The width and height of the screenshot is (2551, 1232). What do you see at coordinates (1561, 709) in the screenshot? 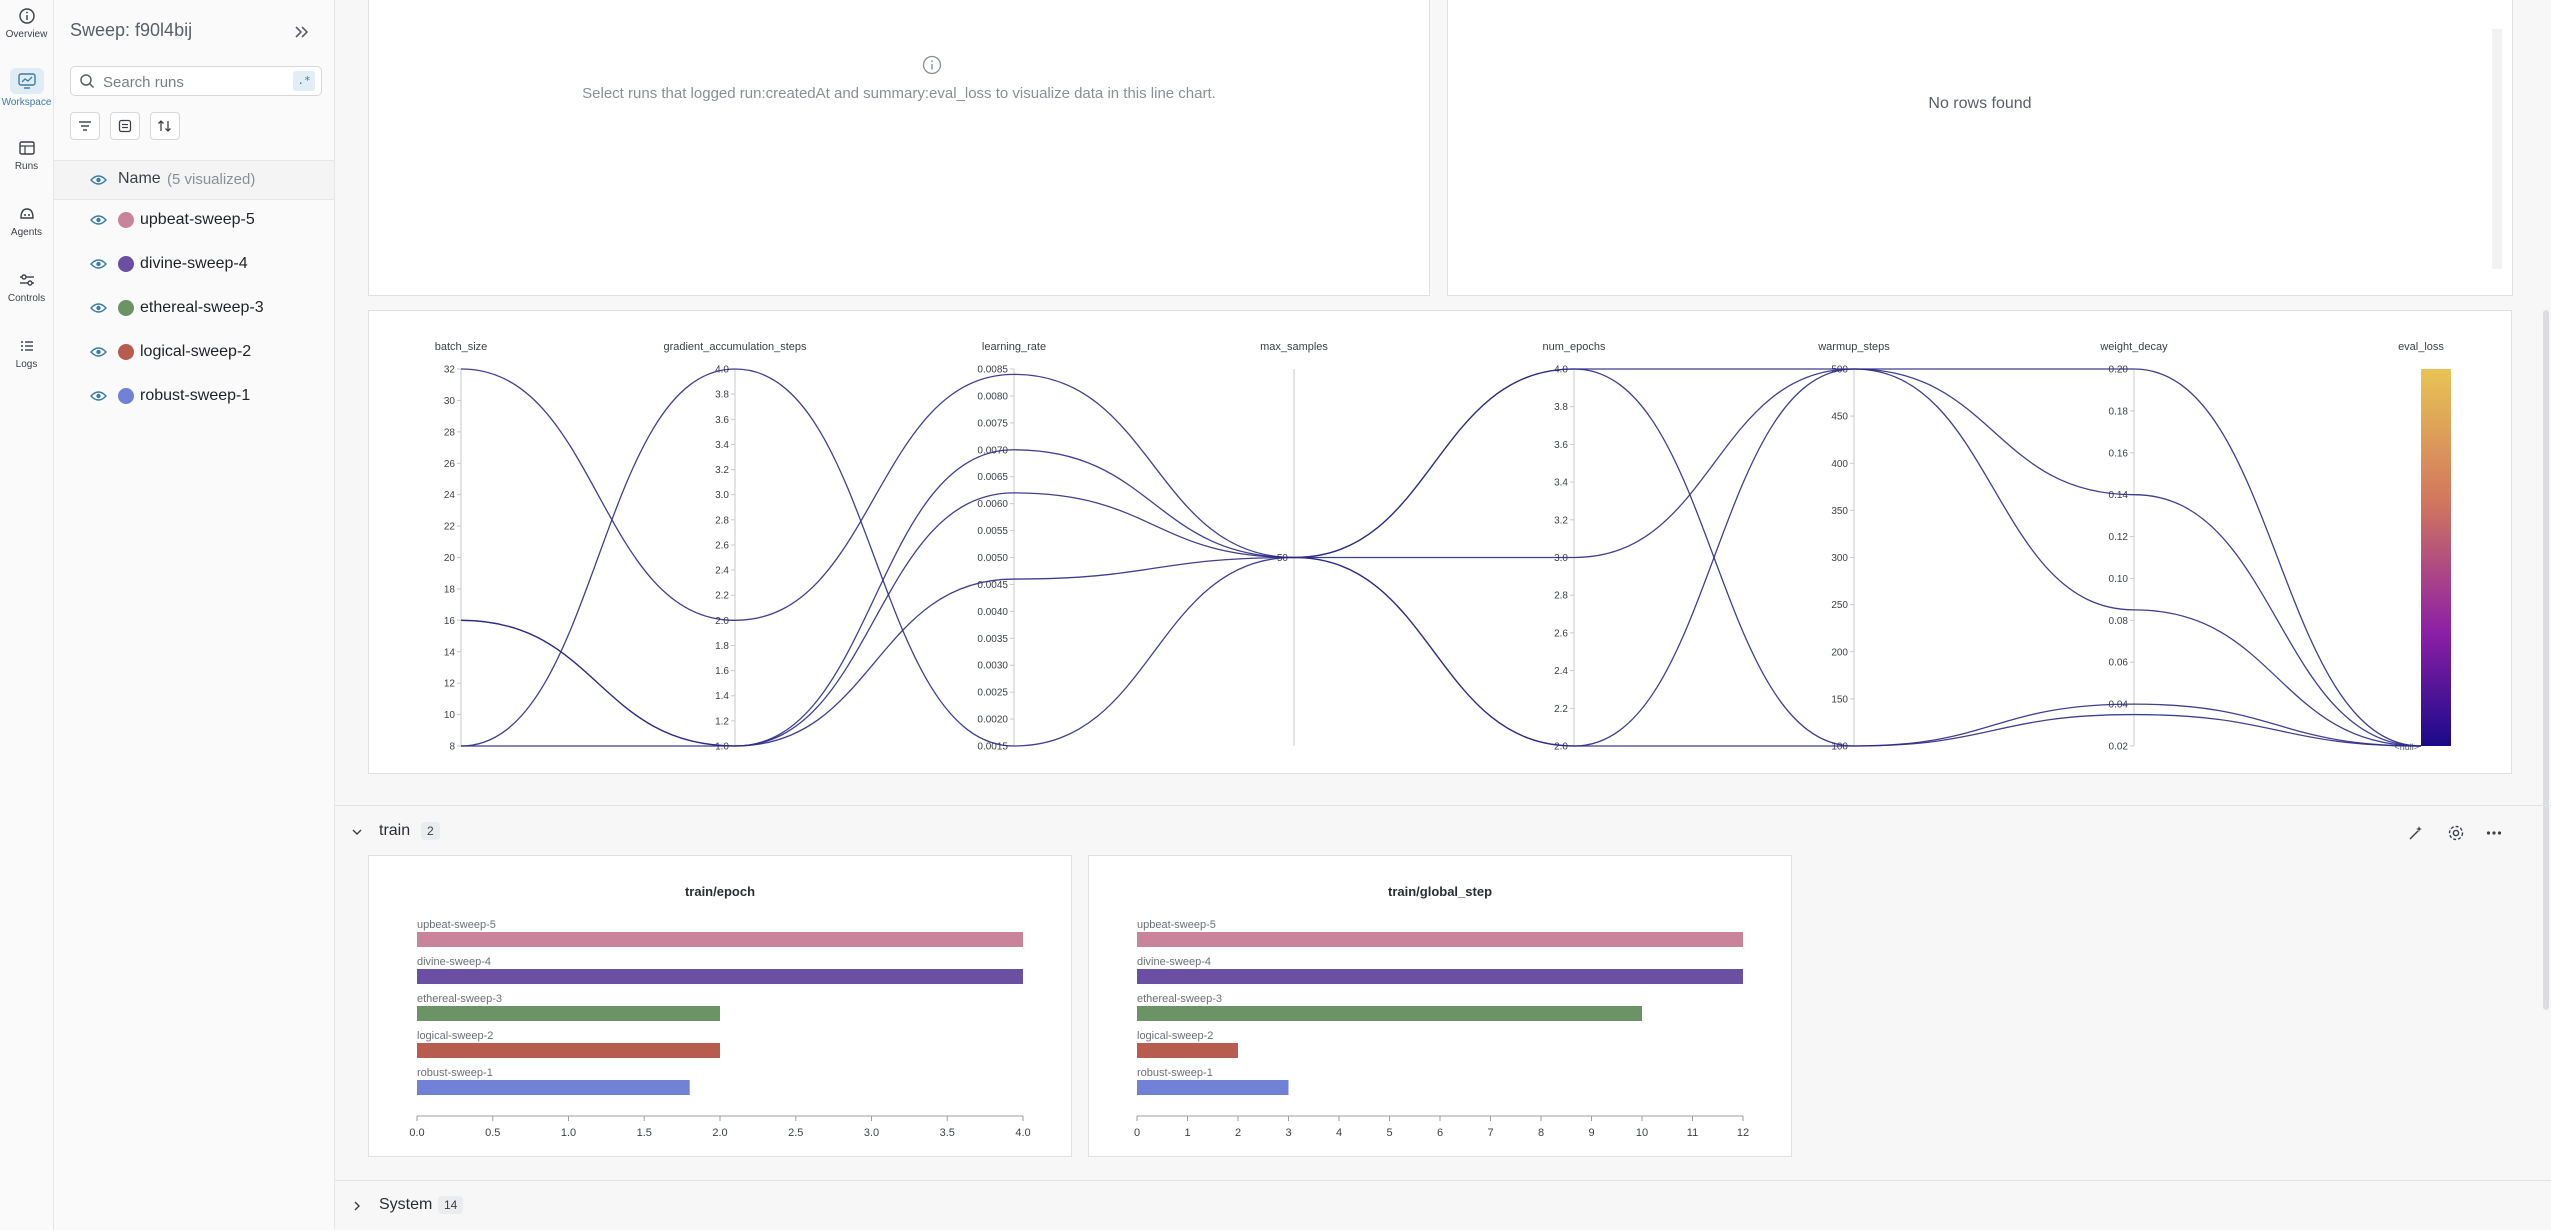
I see `axis-tick-label: 2.2` at bounding box center [1561, 709].